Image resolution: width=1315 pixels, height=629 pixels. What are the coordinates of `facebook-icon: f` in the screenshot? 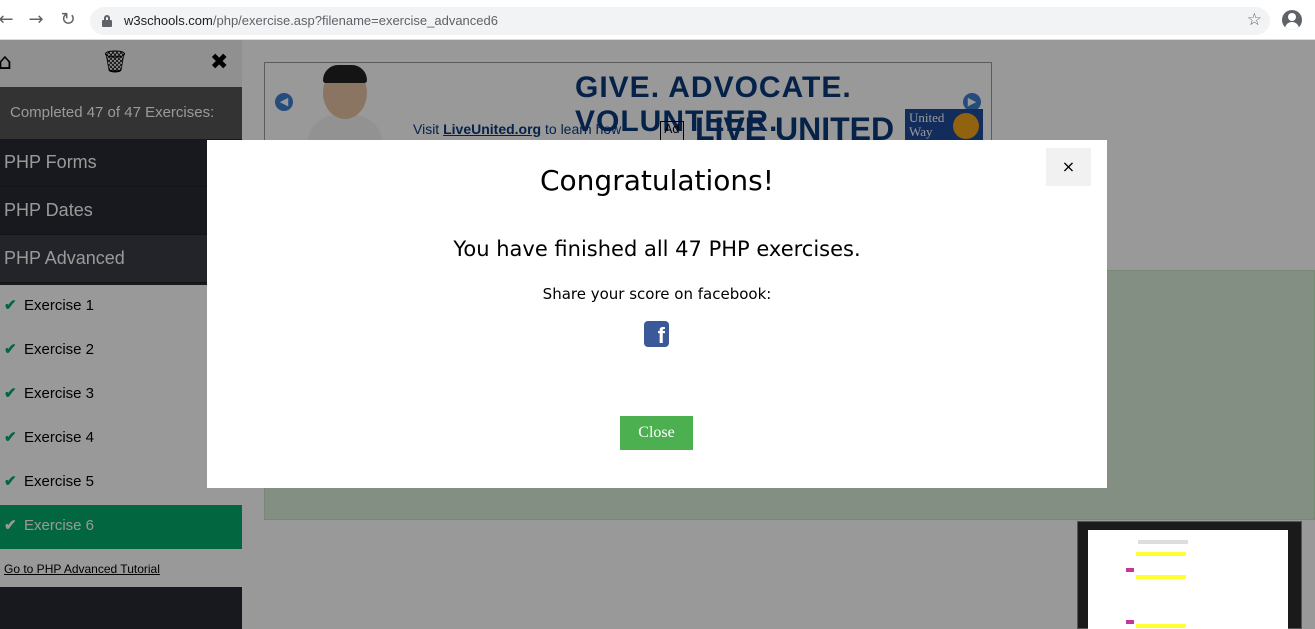 It's located at (656, 334).